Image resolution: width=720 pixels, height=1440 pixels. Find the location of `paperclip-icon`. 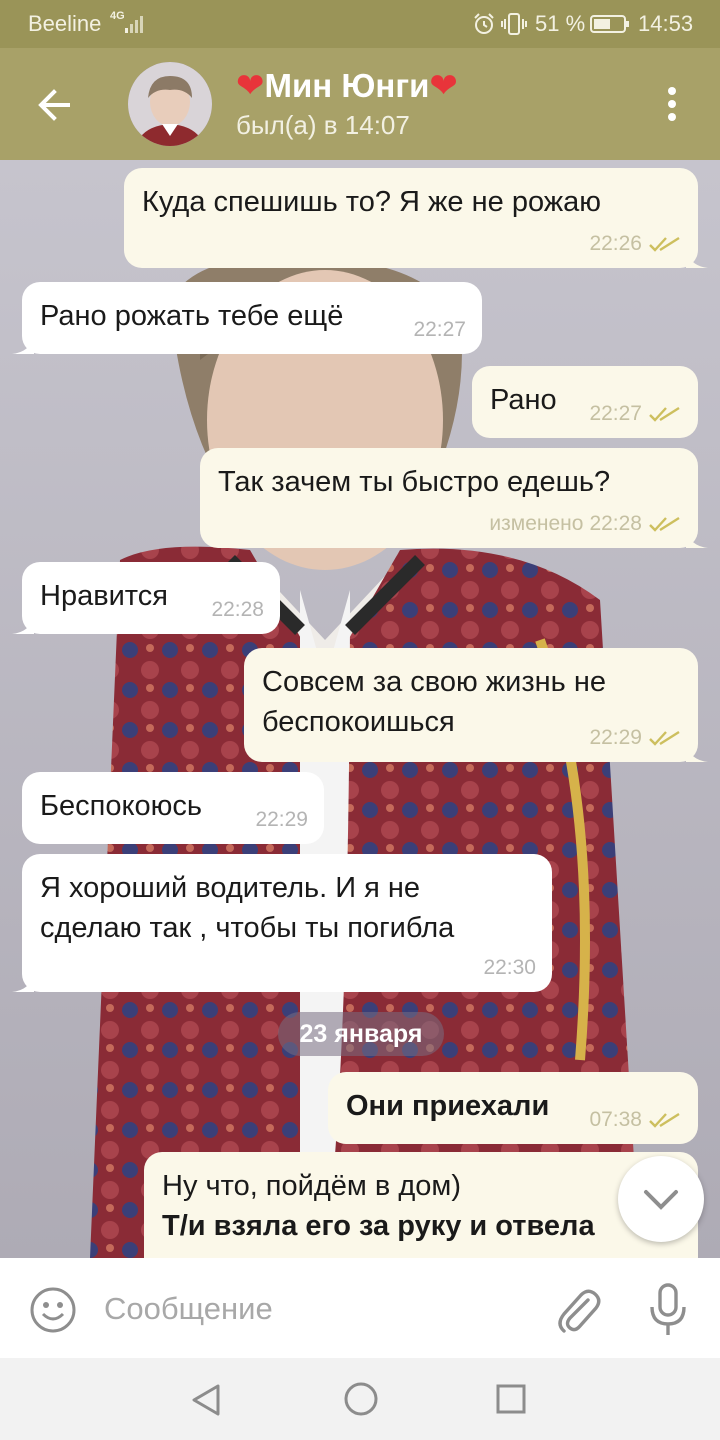

paperclip-icon is located at coordinates (577, 1310).